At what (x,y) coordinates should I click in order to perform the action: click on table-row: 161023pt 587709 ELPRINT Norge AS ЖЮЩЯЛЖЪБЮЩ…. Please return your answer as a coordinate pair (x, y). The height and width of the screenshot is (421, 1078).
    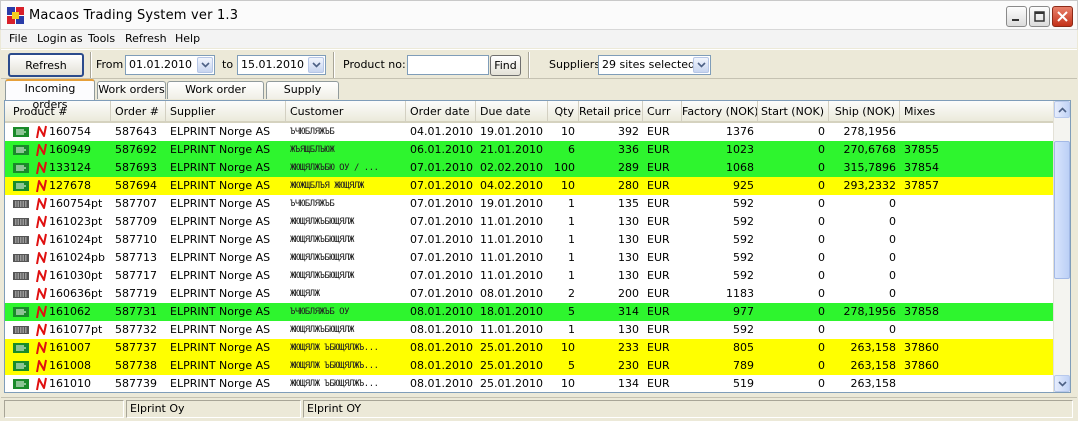
    Looking at the image, I should click on (529, 222).